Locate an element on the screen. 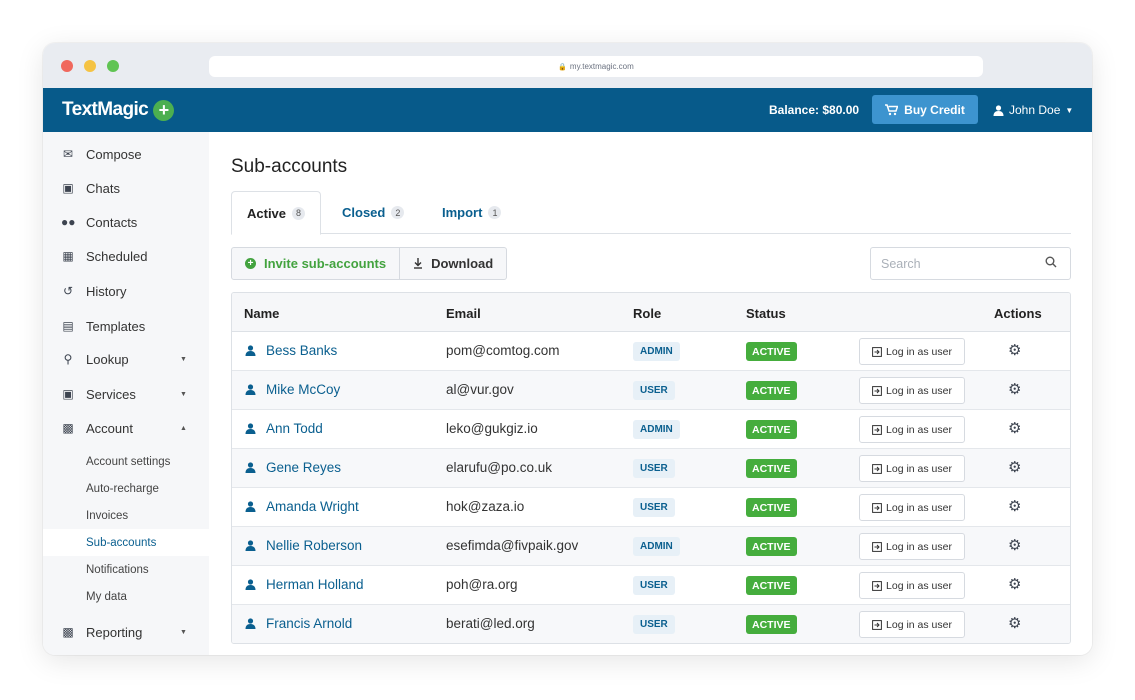  sidebar-item-label: Scheduled is located at coordinates (117, 256).